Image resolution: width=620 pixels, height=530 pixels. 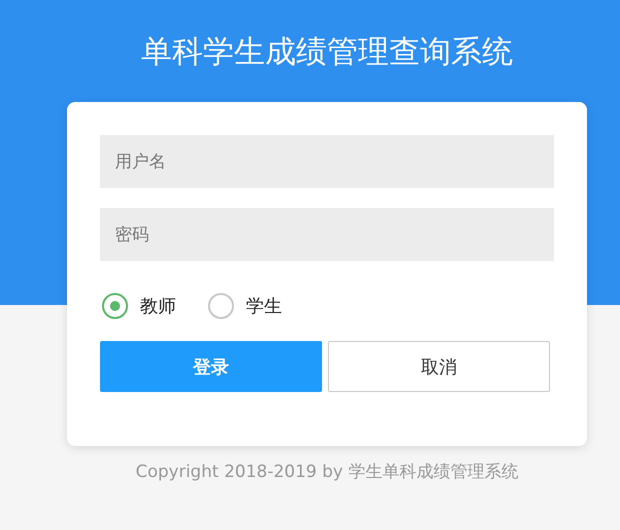 I want to click on radio-label: 教师, so click(x=158, y=306).